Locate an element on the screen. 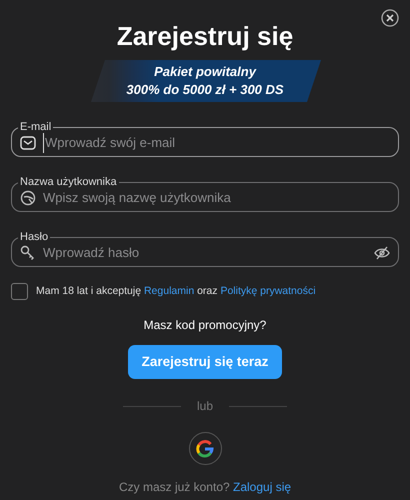 The image size is (410, 500). text-input: Wprowadź swój e-mail is located at coordinates (216, 142).